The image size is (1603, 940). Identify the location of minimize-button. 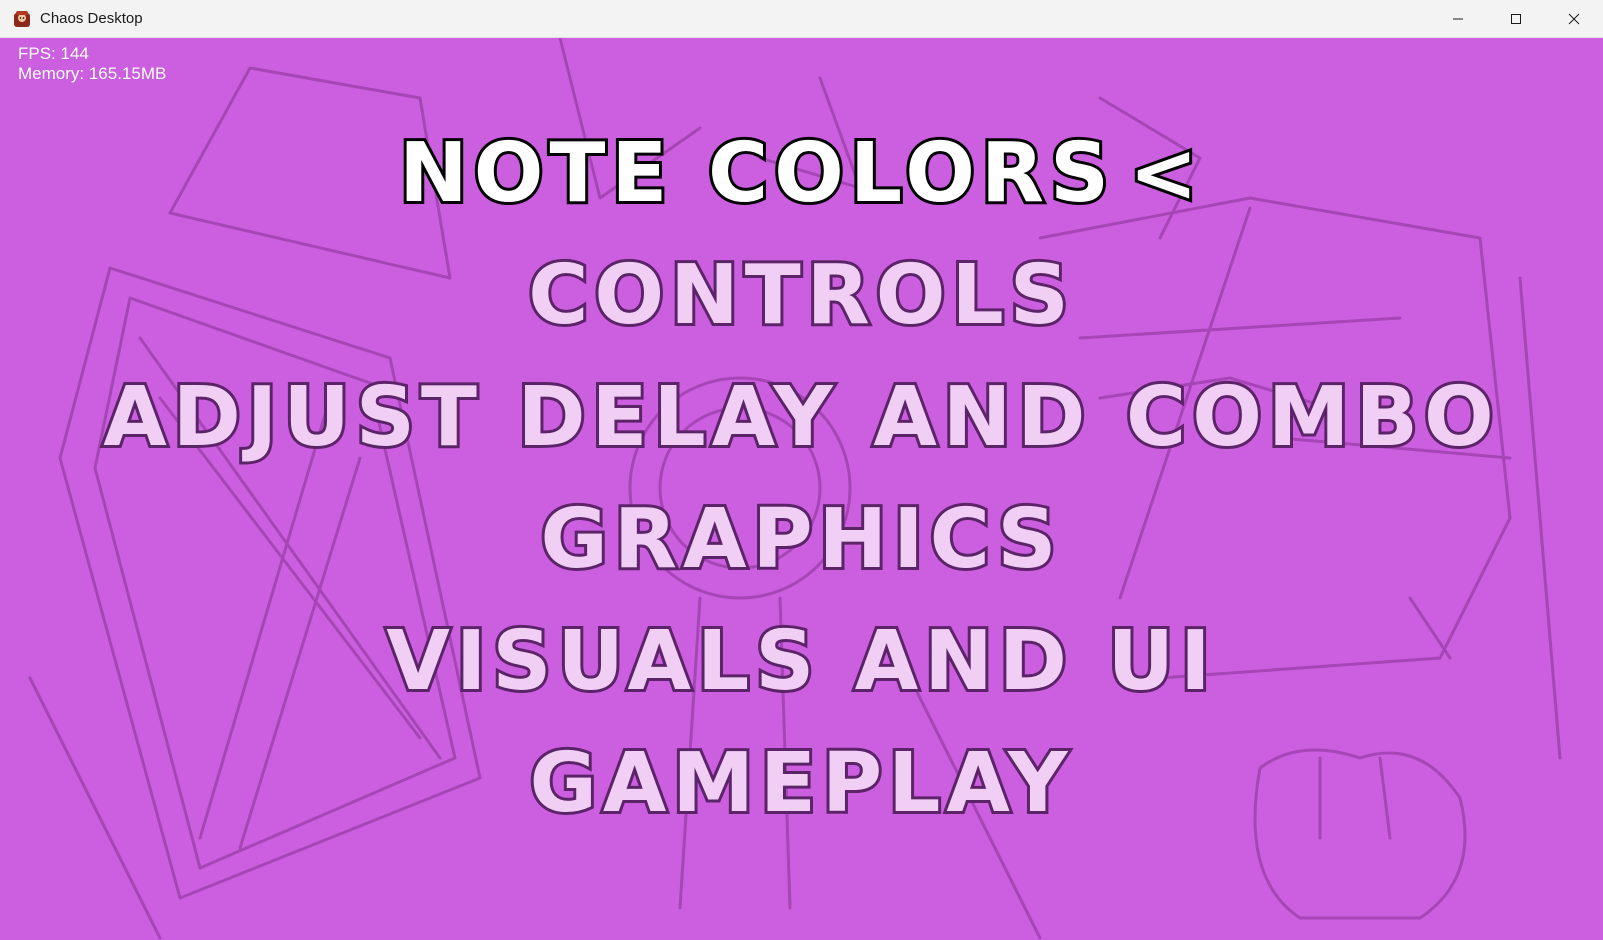
(1458, 19).